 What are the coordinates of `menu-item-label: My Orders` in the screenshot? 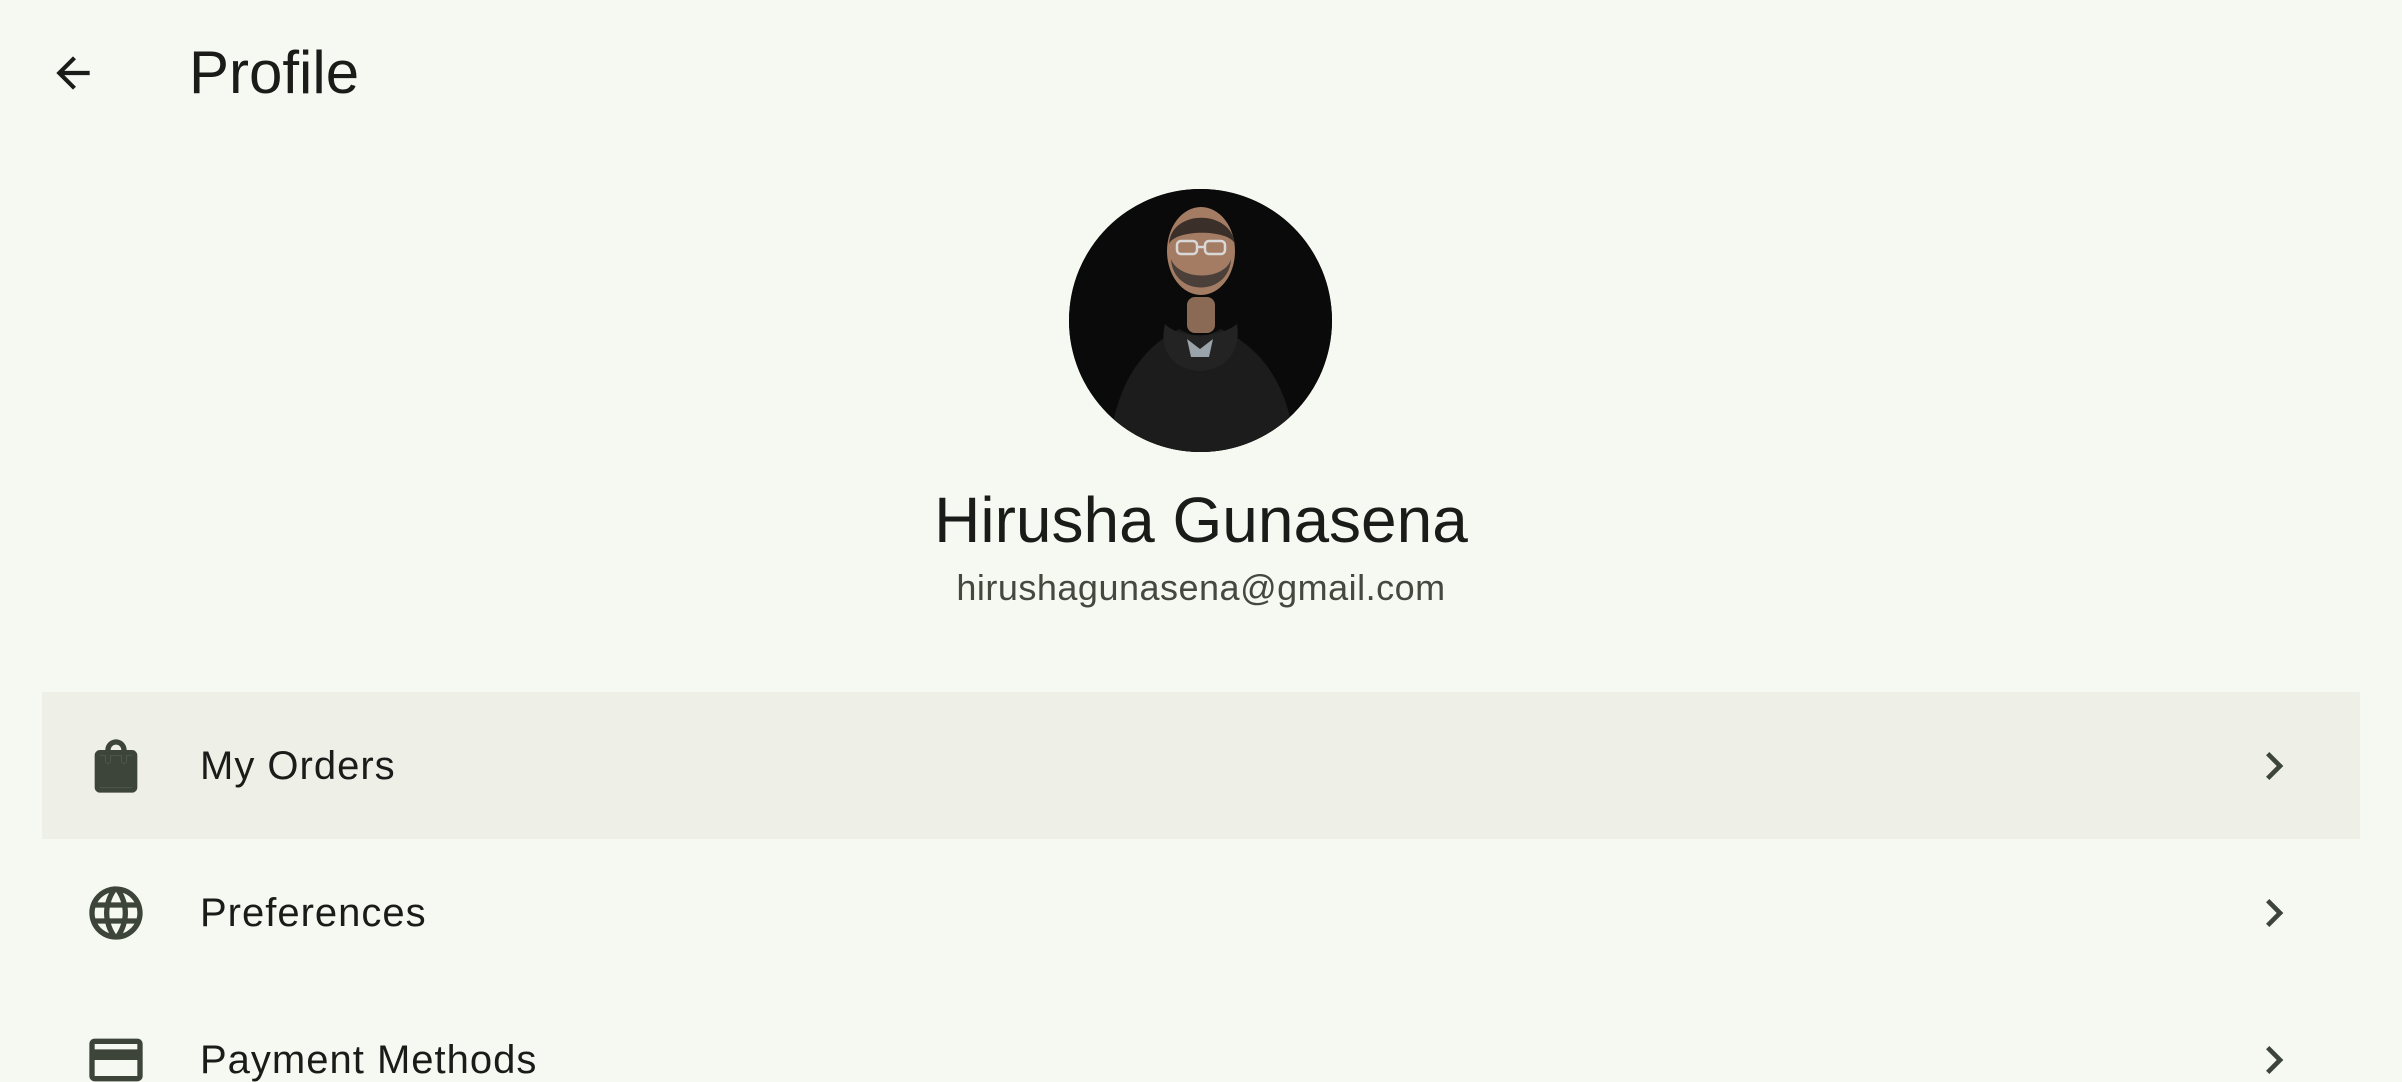 It's located at (298, 766).